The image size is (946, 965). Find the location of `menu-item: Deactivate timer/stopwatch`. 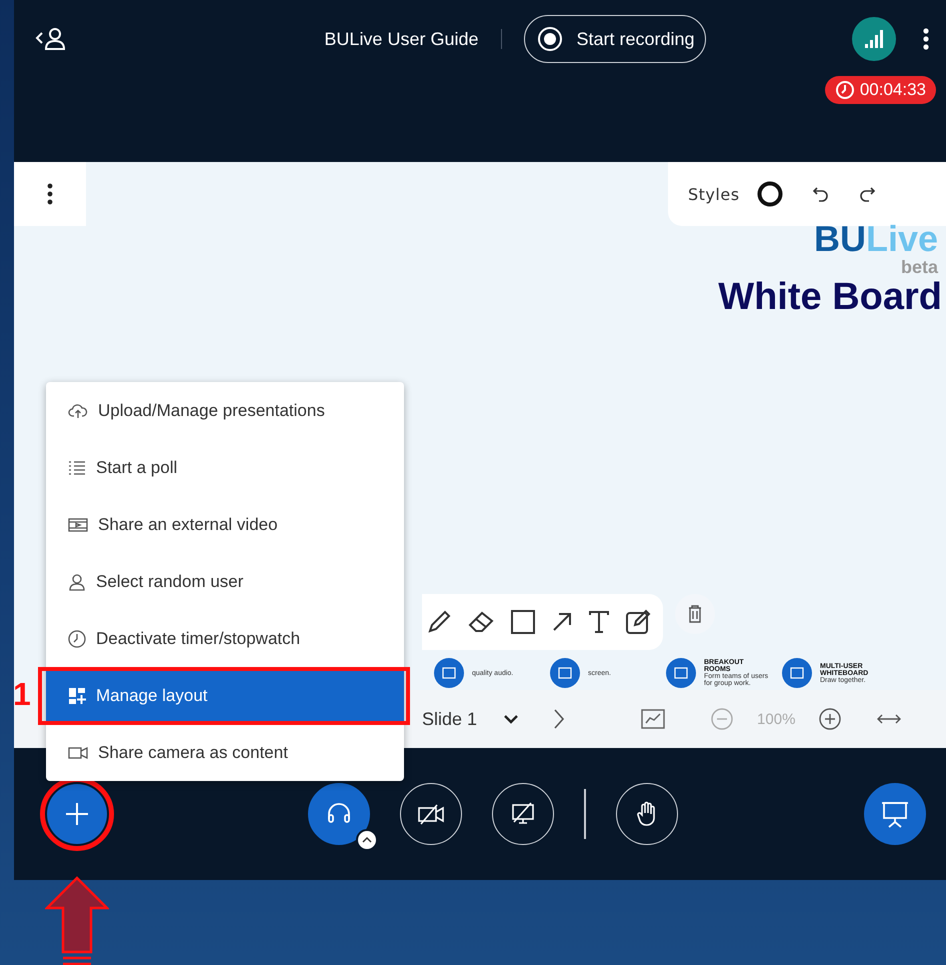

menu-item: Deactivate timer/stopwatch is located at coordinates (225, 638).